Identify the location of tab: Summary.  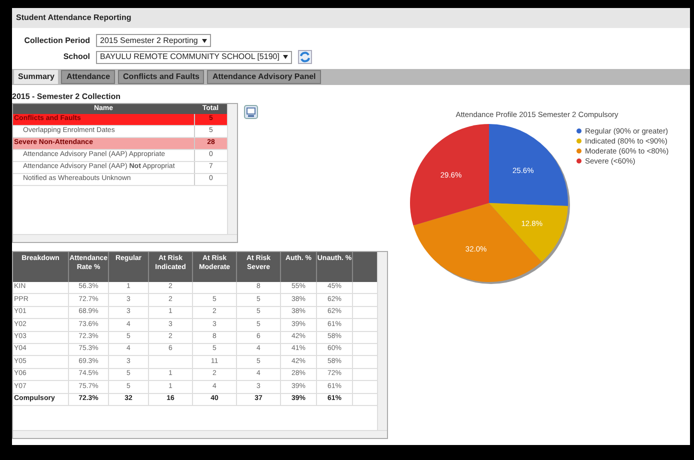
(36, 77).